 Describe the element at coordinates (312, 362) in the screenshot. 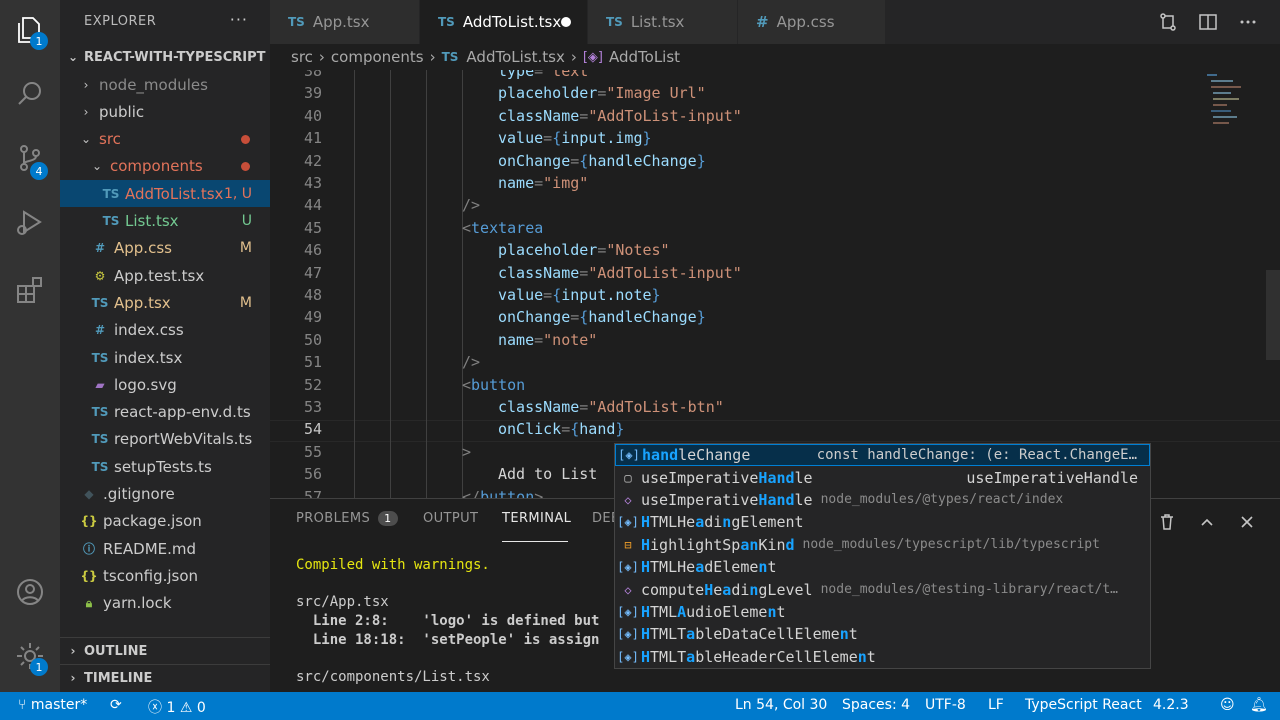

I see `line-number: 51` at that location.